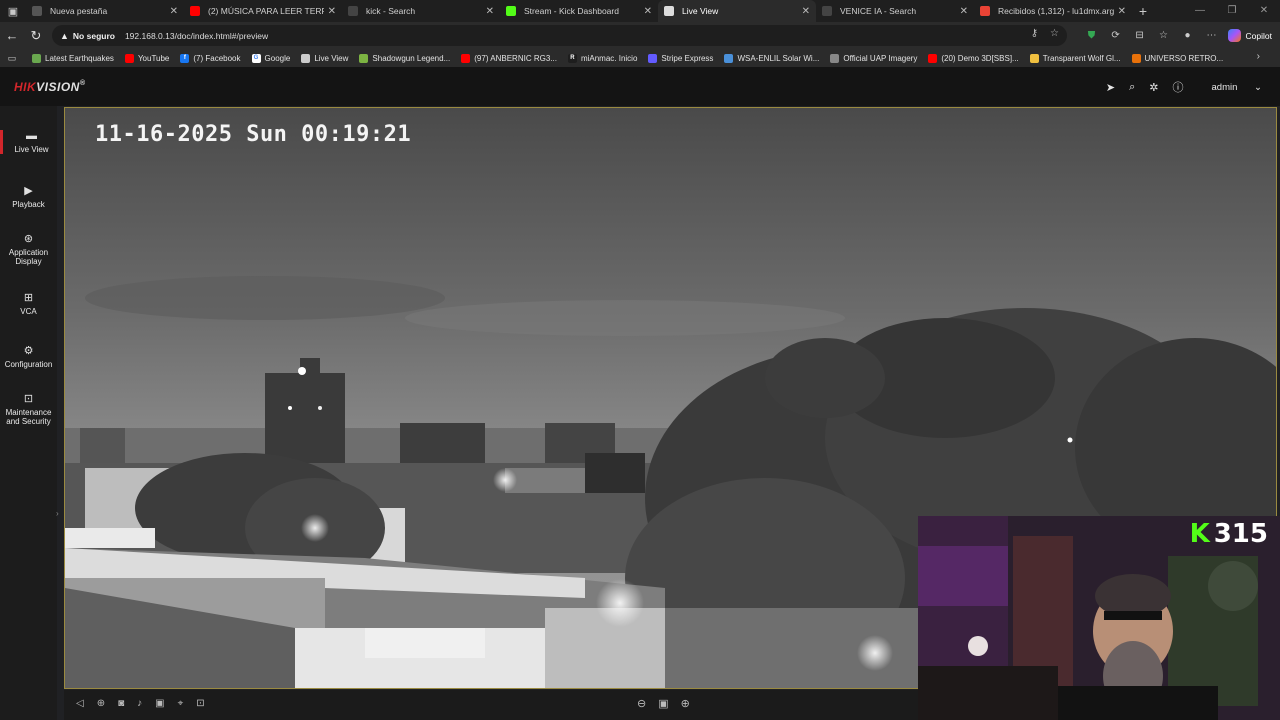 The width and height of the screenshot is (1280, 720). What do you see at coordinates (64, 36) in the screenshot?
I see `warning-icon: ▲` at bounding box center [64, 36].